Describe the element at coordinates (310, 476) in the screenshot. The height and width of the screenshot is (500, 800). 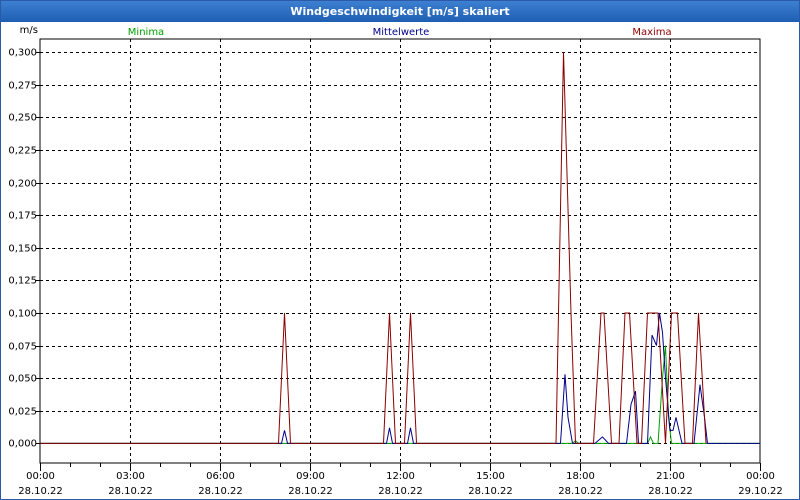
I see `x-tick-label: 09:00` at that location.